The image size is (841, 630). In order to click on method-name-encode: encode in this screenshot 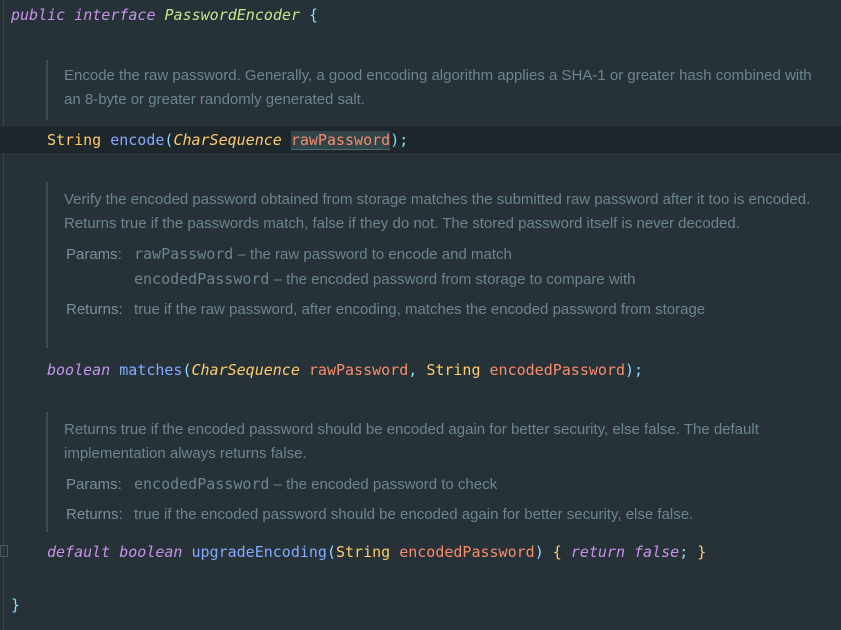, I will do `click(137, 140)`.